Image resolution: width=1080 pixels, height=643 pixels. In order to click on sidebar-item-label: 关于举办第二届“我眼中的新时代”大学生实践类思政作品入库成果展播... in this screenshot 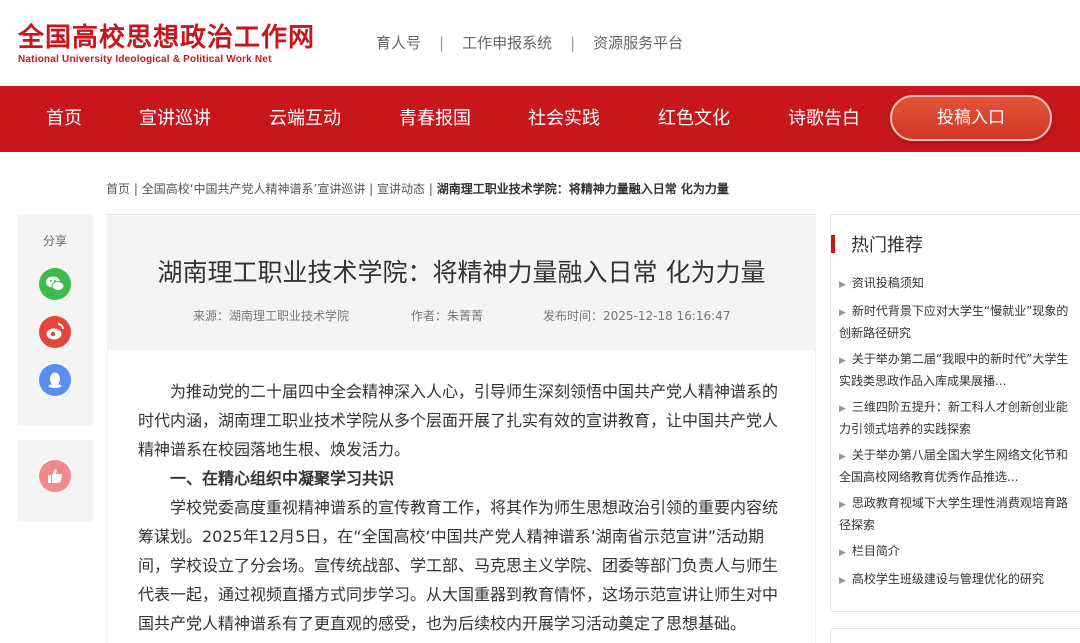, I will do `click(954, 370)`.